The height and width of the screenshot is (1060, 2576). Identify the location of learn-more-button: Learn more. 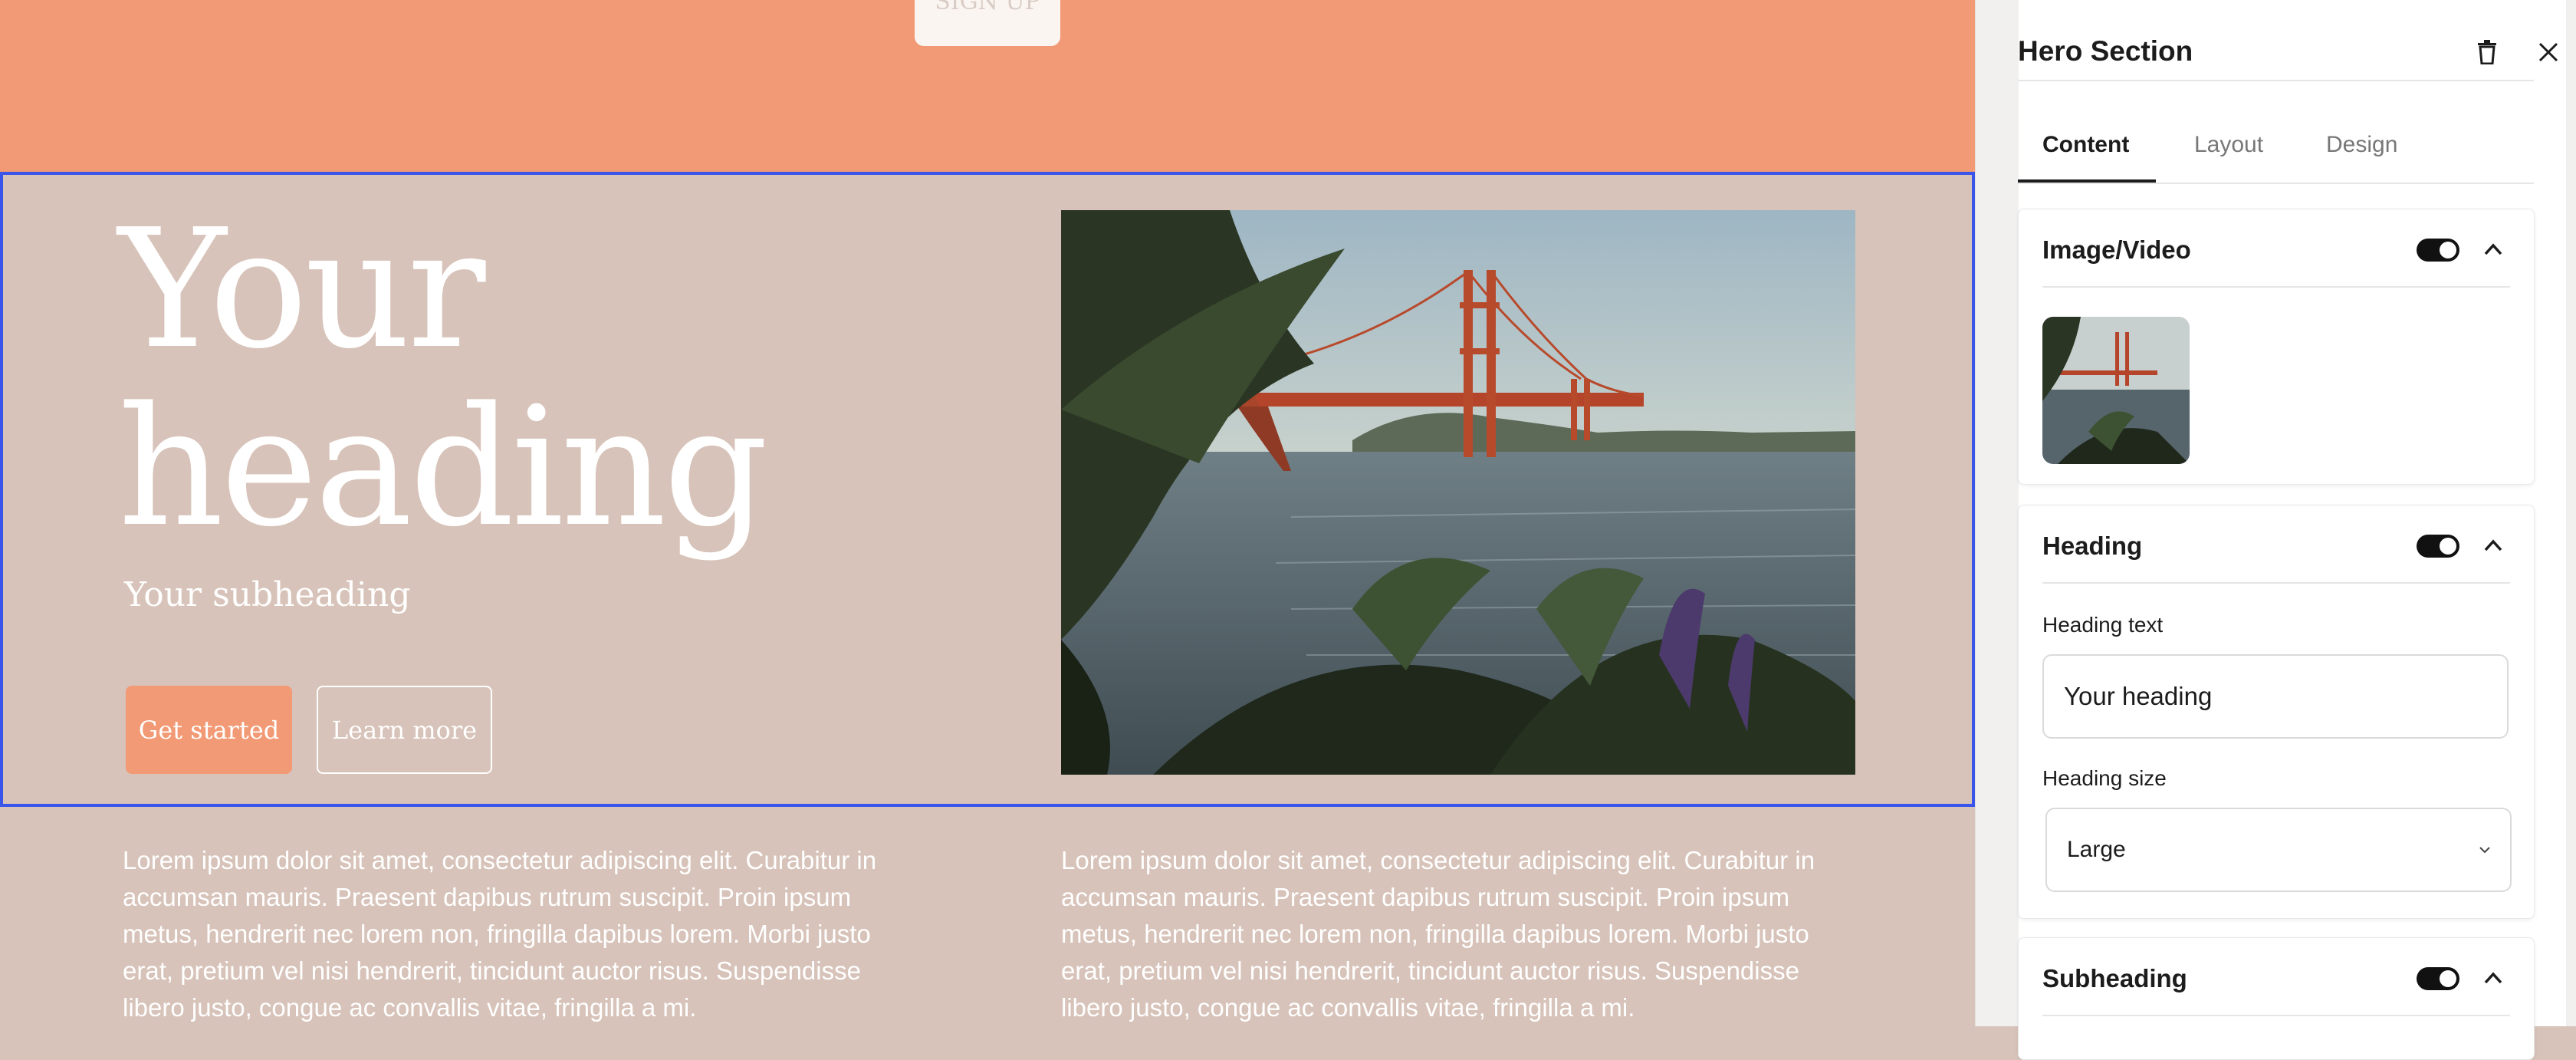
(404, 730).